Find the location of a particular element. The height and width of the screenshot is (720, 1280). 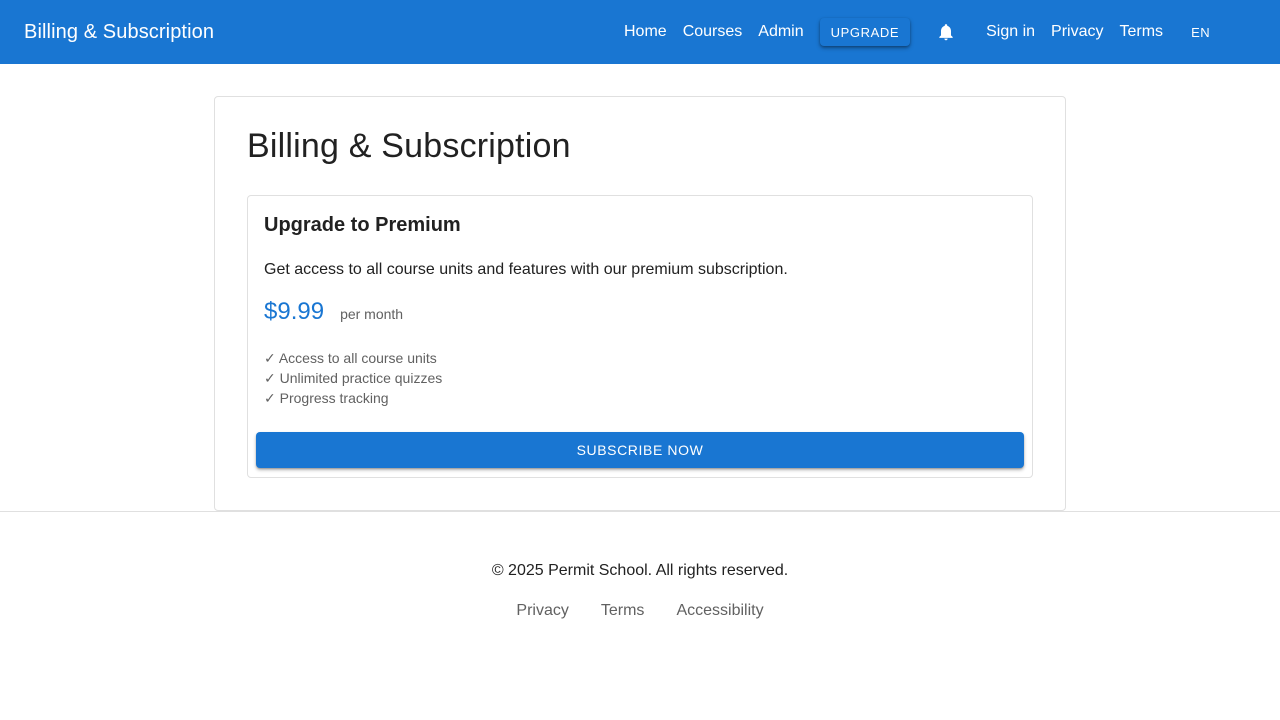

nav-admin-link: Admin is located at coordinates (780, 32).